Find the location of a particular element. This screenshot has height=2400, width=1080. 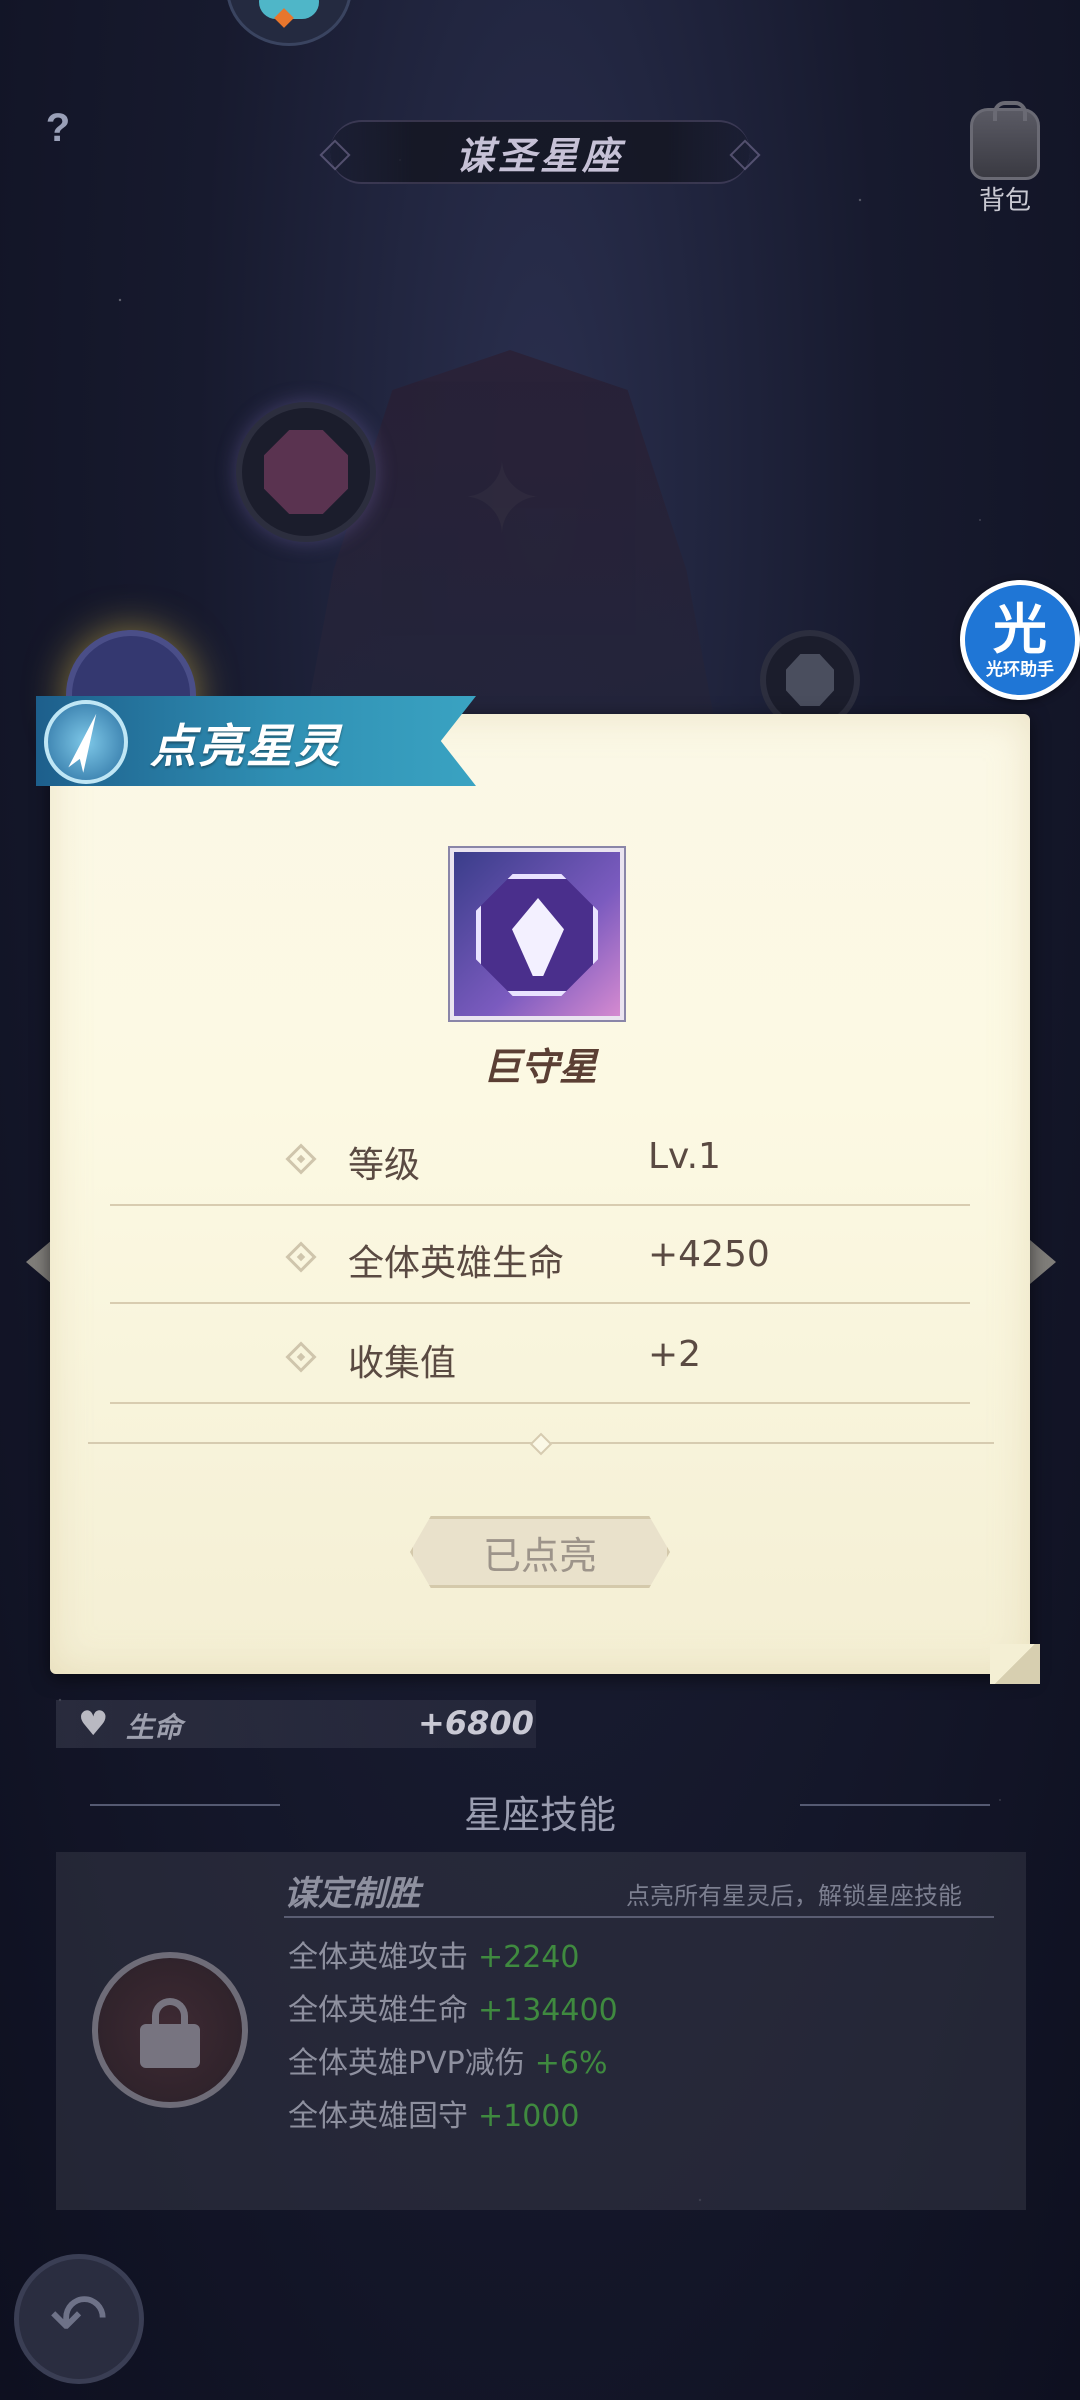

help-button: ? is located at coordinates (58, 128).